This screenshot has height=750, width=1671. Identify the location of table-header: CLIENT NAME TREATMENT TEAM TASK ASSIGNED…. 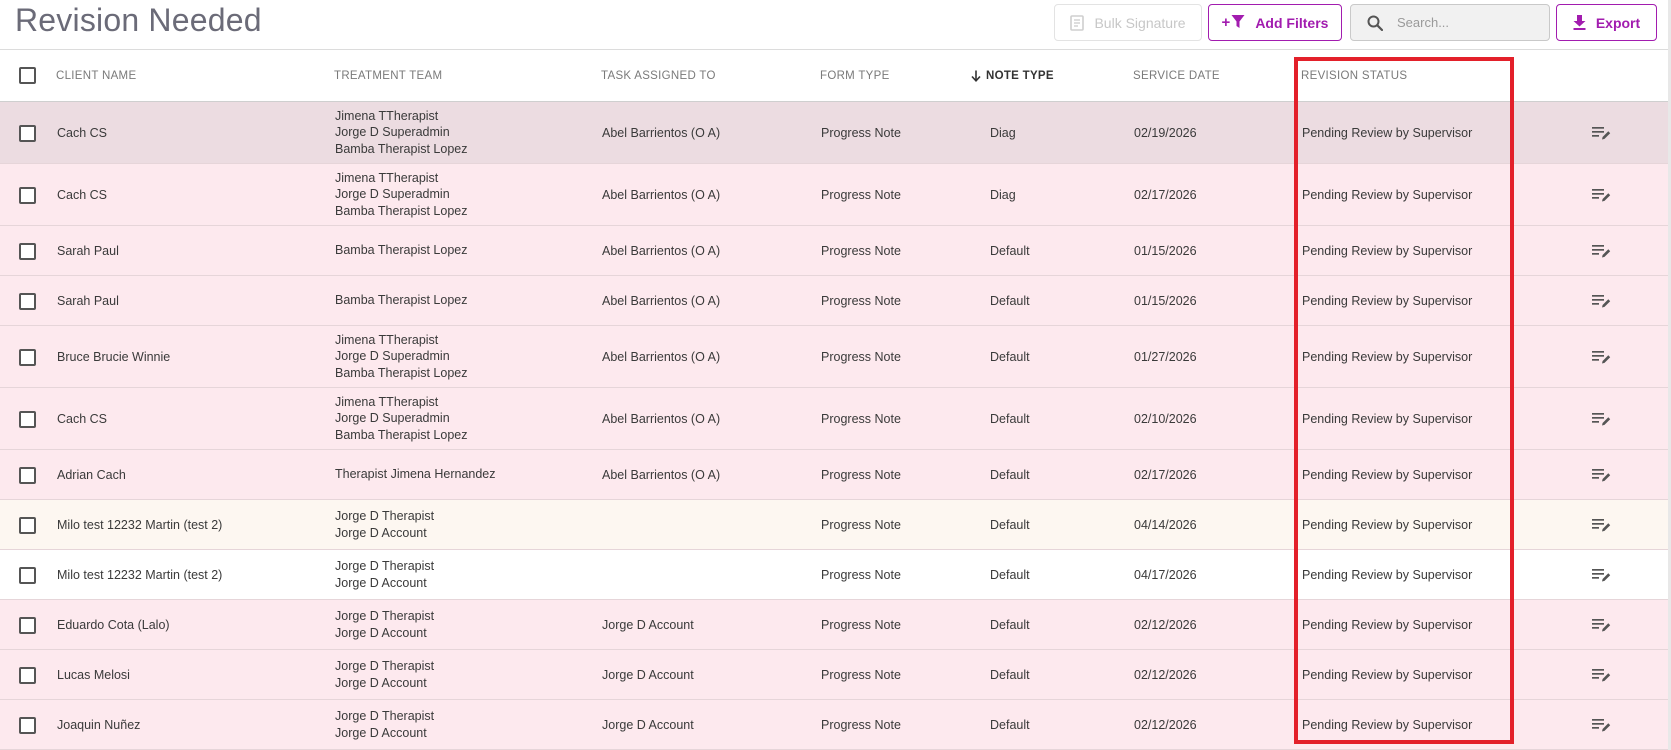
(835, 76).